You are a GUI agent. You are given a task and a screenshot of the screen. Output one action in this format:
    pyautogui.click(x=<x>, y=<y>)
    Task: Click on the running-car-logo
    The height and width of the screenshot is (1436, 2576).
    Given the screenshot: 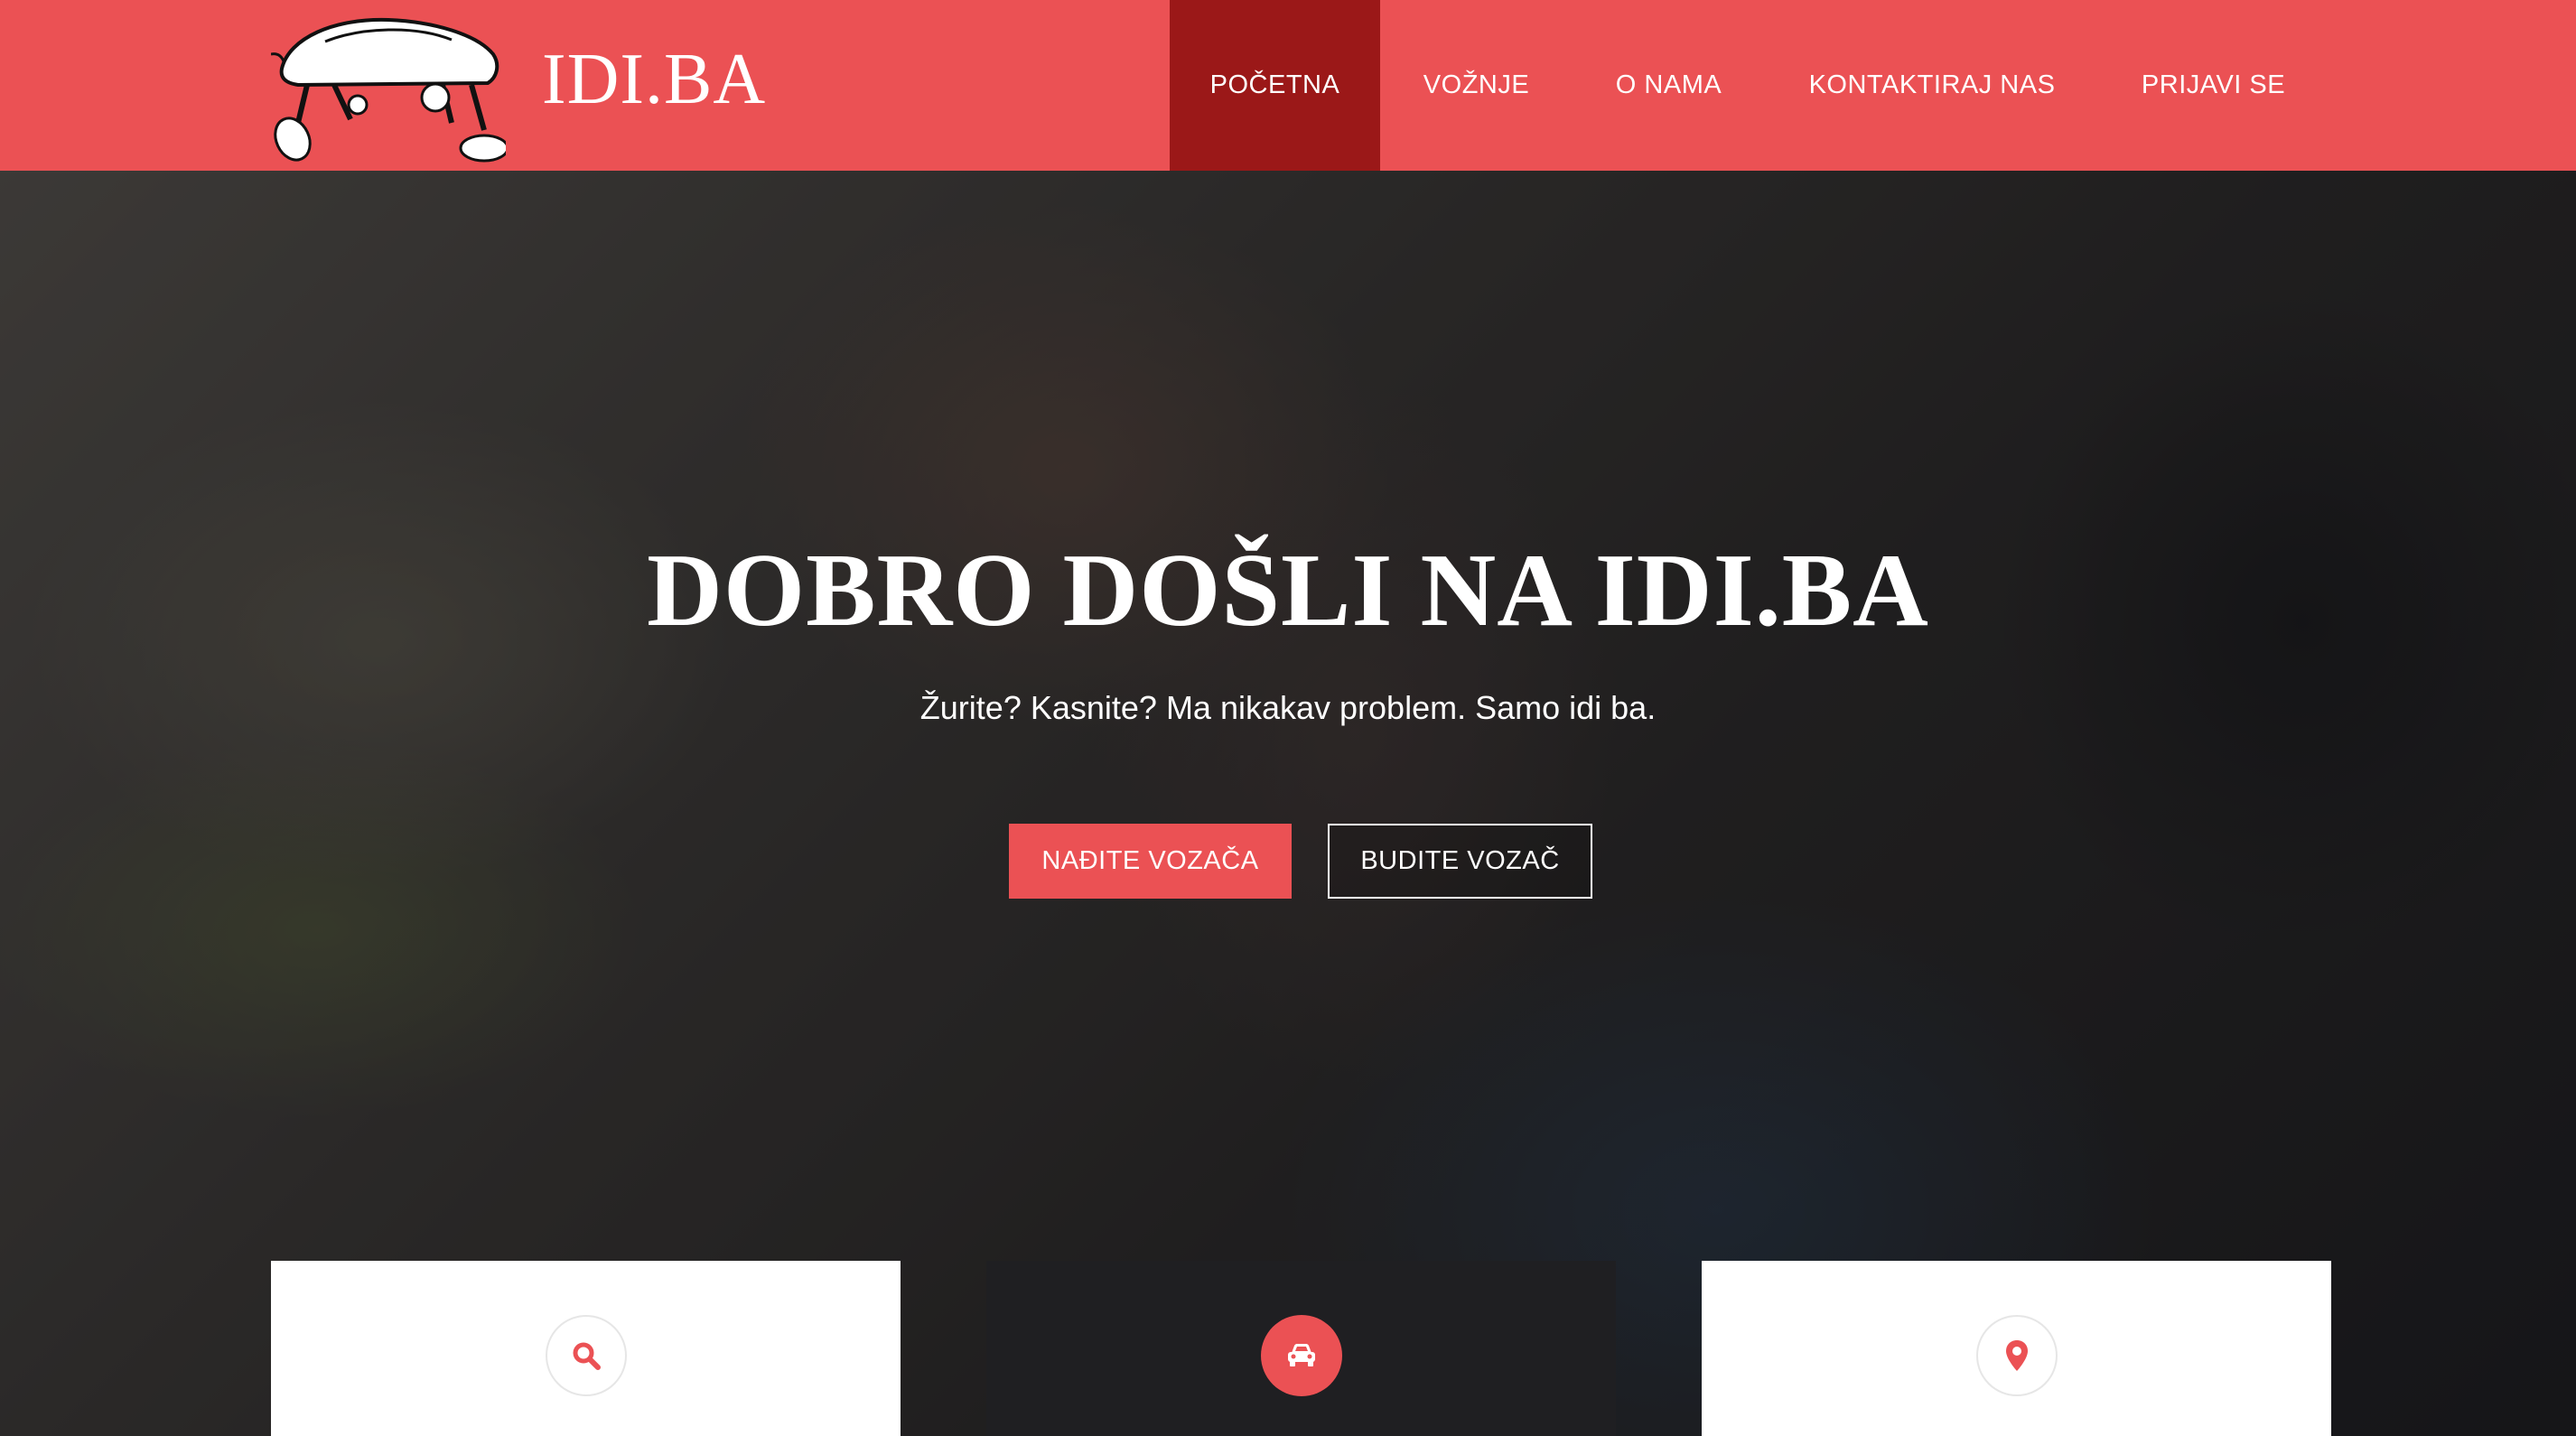 What is the action you would take?
    pyautogui.click(x=389, y=90)
    